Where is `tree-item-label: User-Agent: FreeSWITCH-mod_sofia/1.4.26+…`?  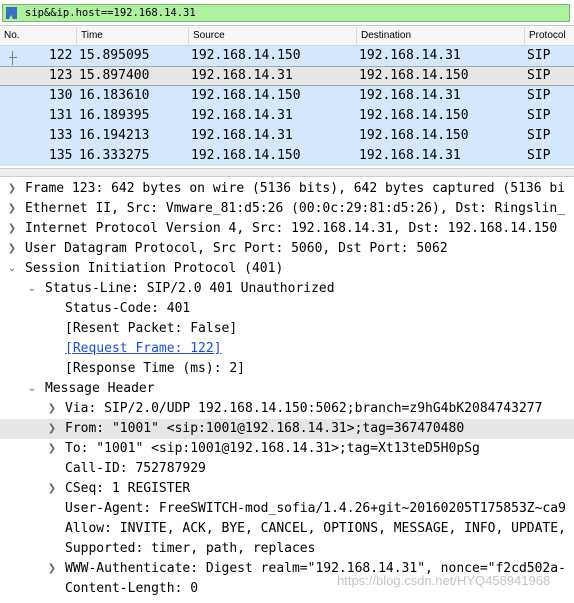
tree-item-label: User-Agent: FreeSWITCH-mod_sofia/1.4.26+… is located at coordinates (315, 508).